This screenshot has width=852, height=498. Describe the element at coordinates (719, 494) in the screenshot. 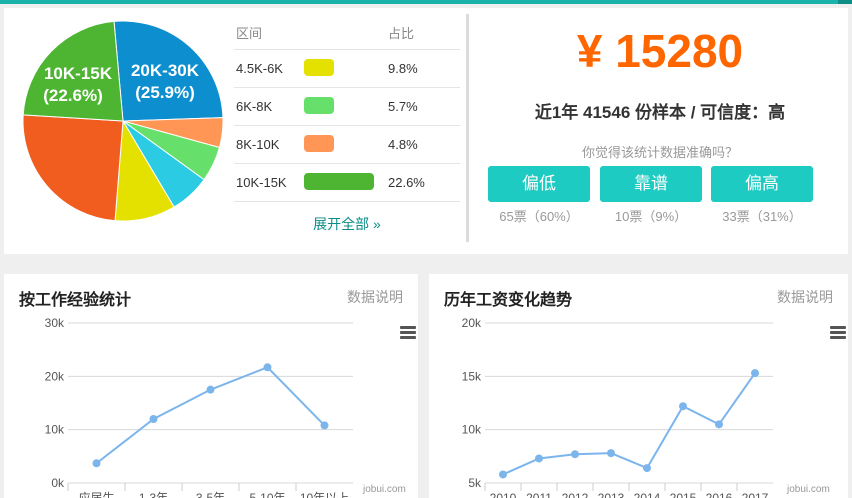

I see `trend-chart-x-label: 2016` at that location.